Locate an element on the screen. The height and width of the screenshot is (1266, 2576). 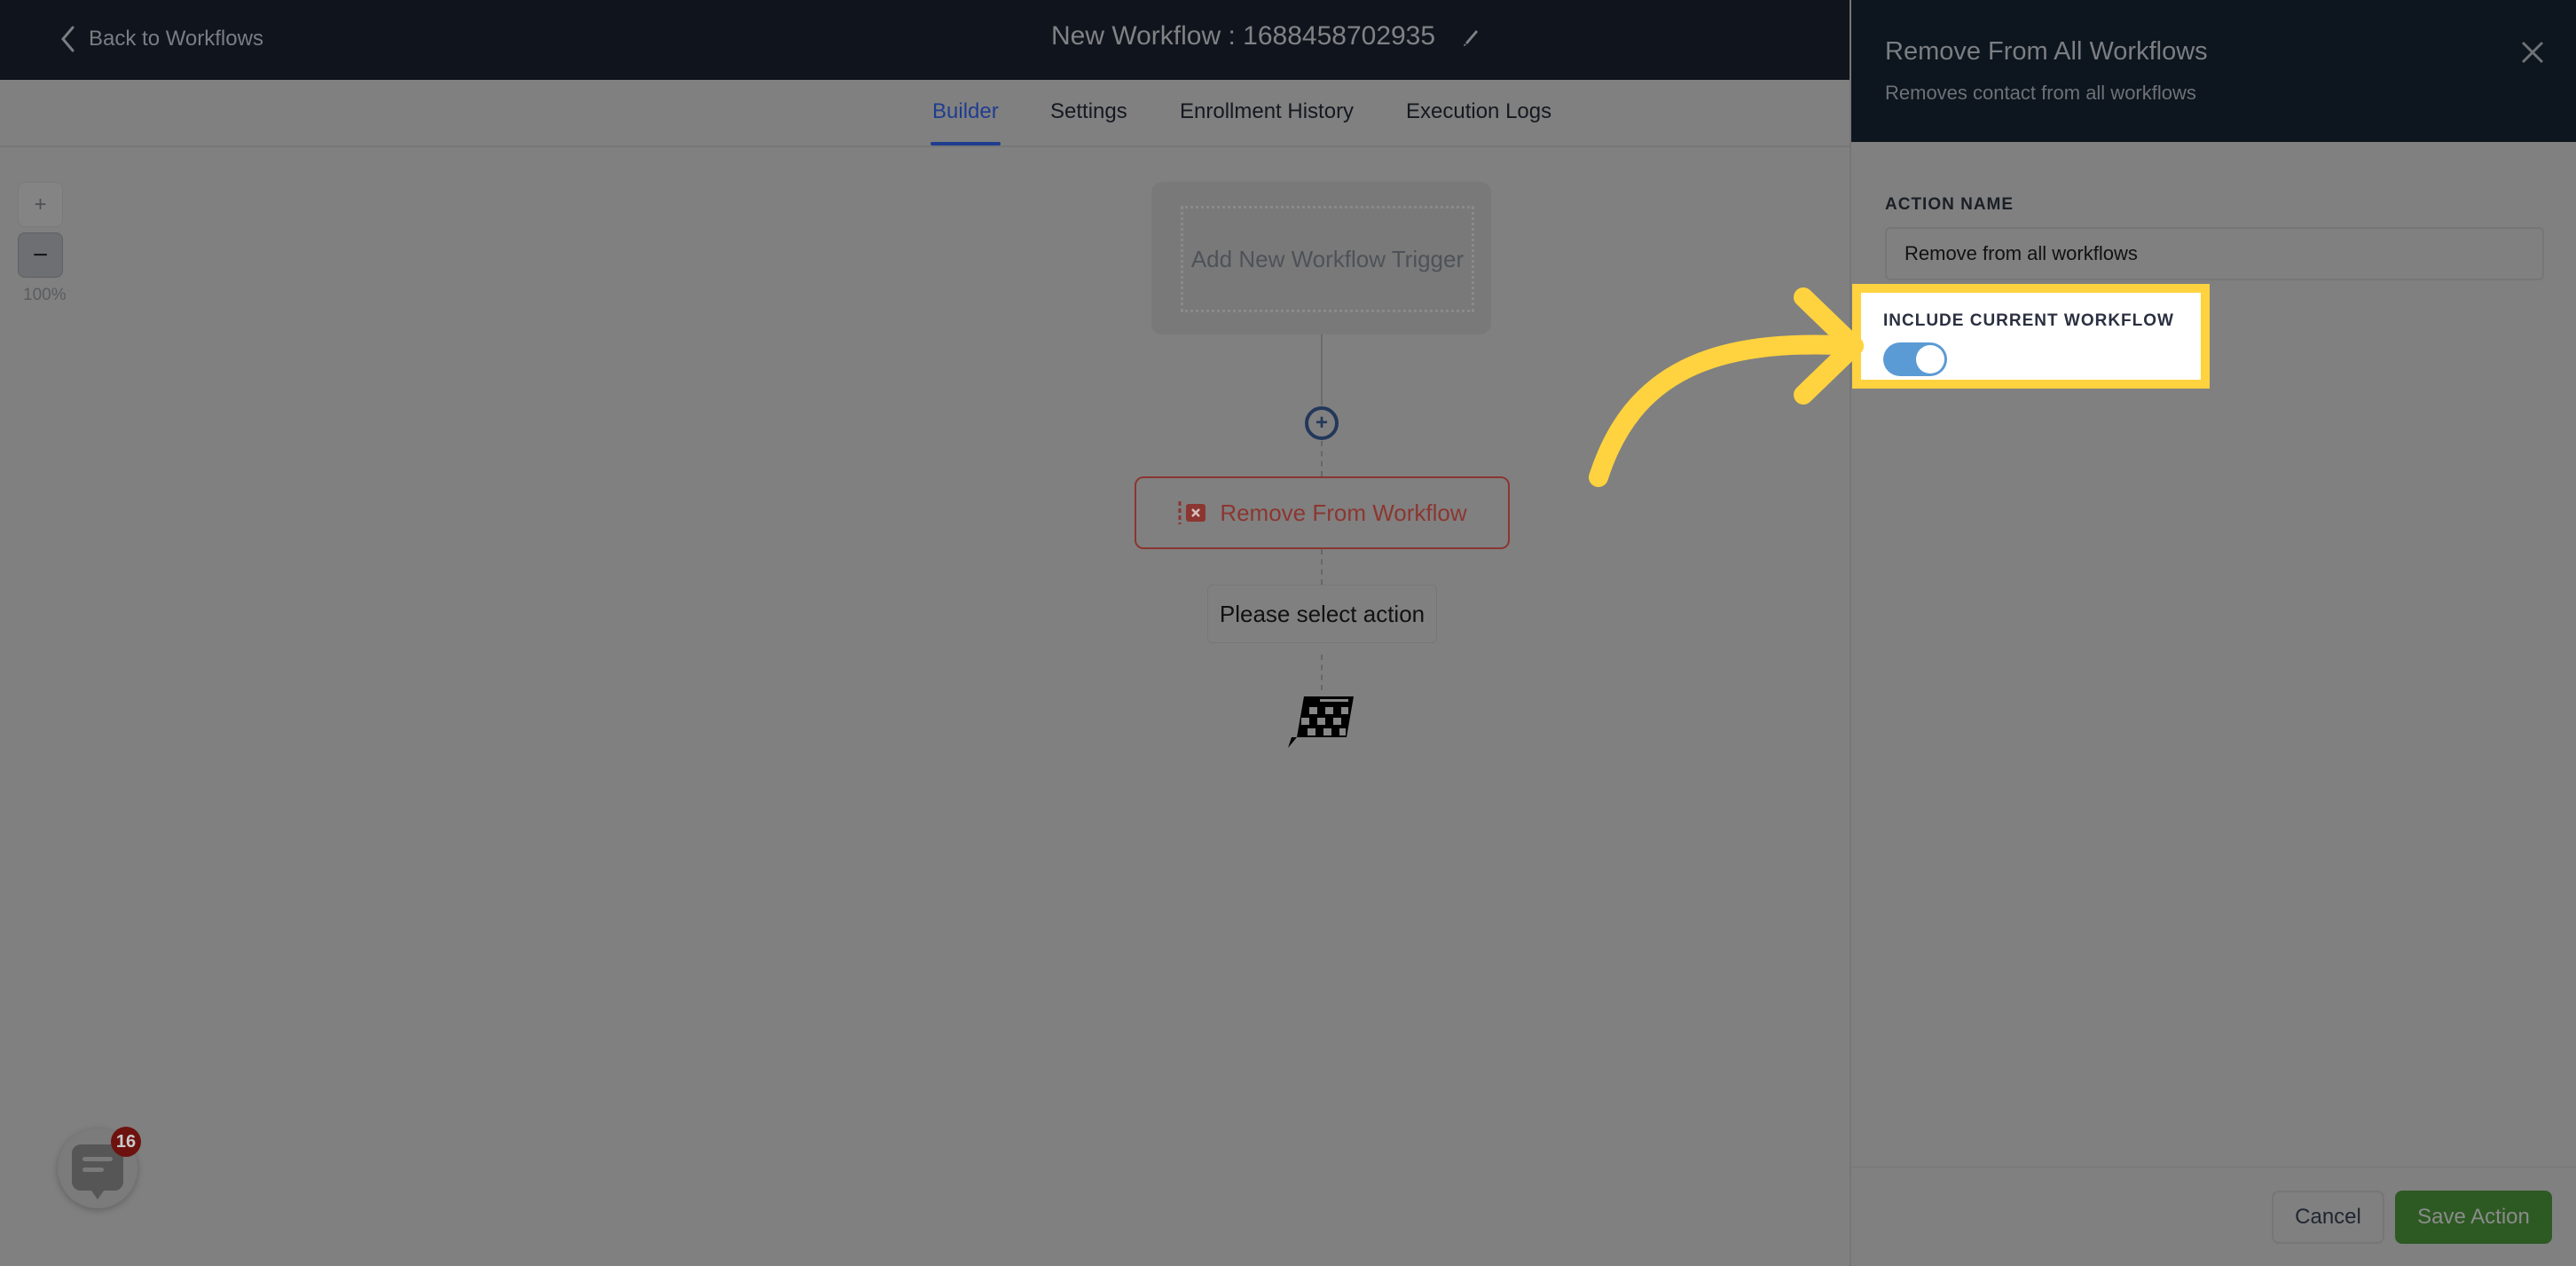
toggle-knob is located at coordinates (1930, 360).